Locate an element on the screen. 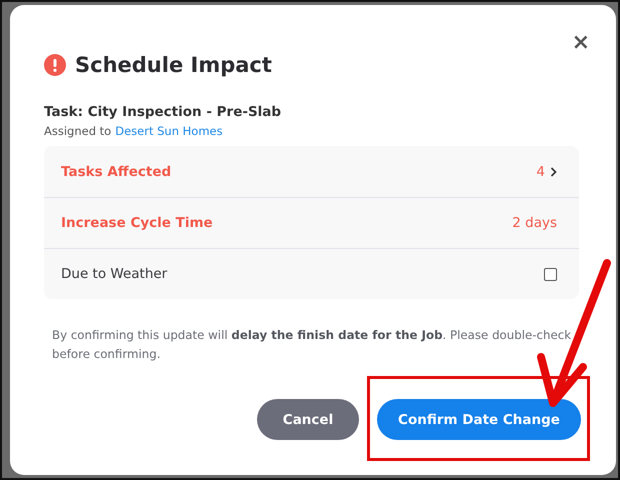 Image resolution: width=620 pixels, height=480 pixels. row-label: Increase Cycle Time is located at coordinates (137, 223).